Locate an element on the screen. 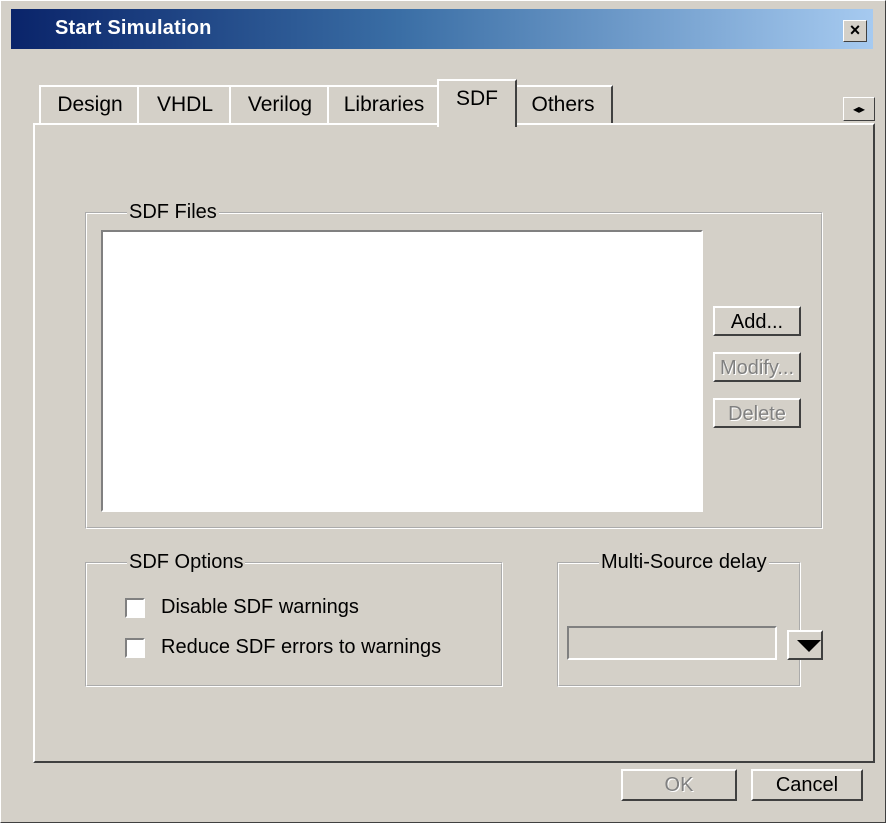  close-button: × is located at coordinates (855, 31).